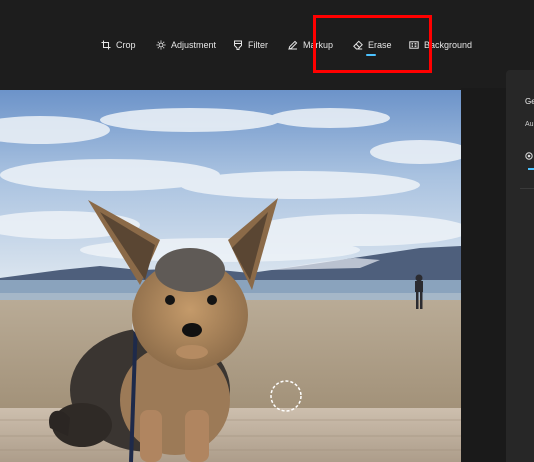 The image size is (534, 462). What do you see at coordinates (126, 45) in the screenshot?
I see `crop-label: Crop` at bounding box center [126, 45].